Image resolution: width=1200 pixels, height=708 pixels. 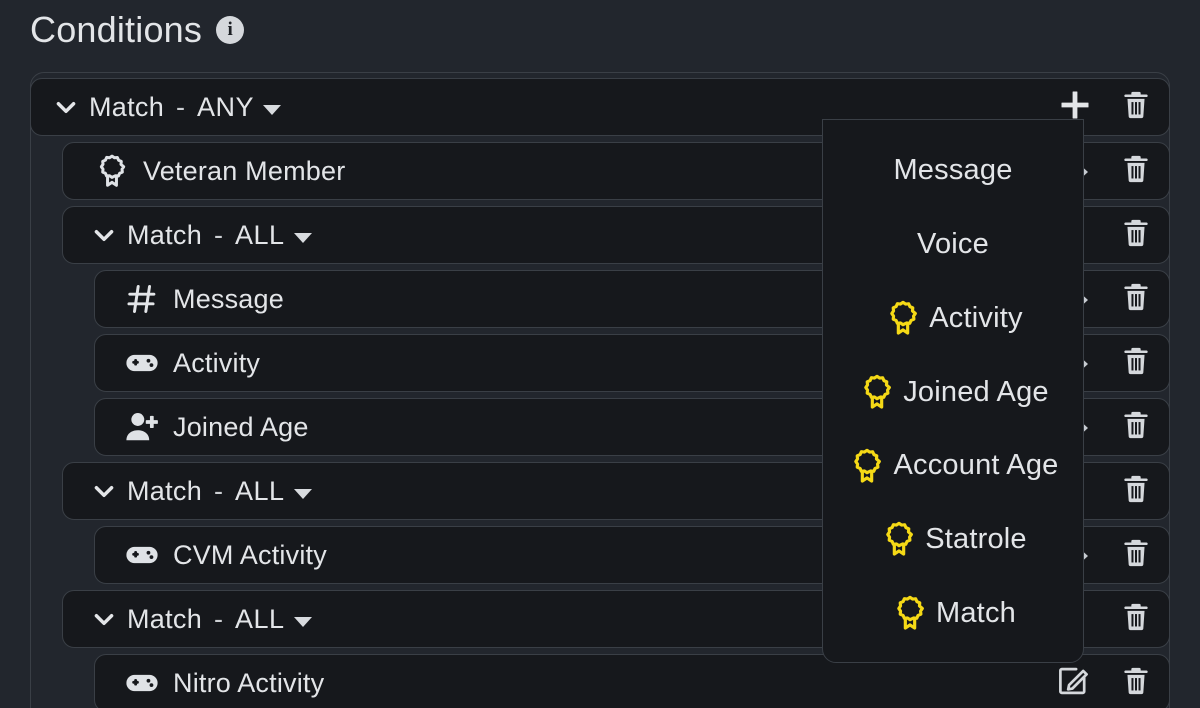 What do you see at coordinates (976, 612) in the screenshot?
I see `dropdown-item-label: Match` at bounding box center [976, 612].